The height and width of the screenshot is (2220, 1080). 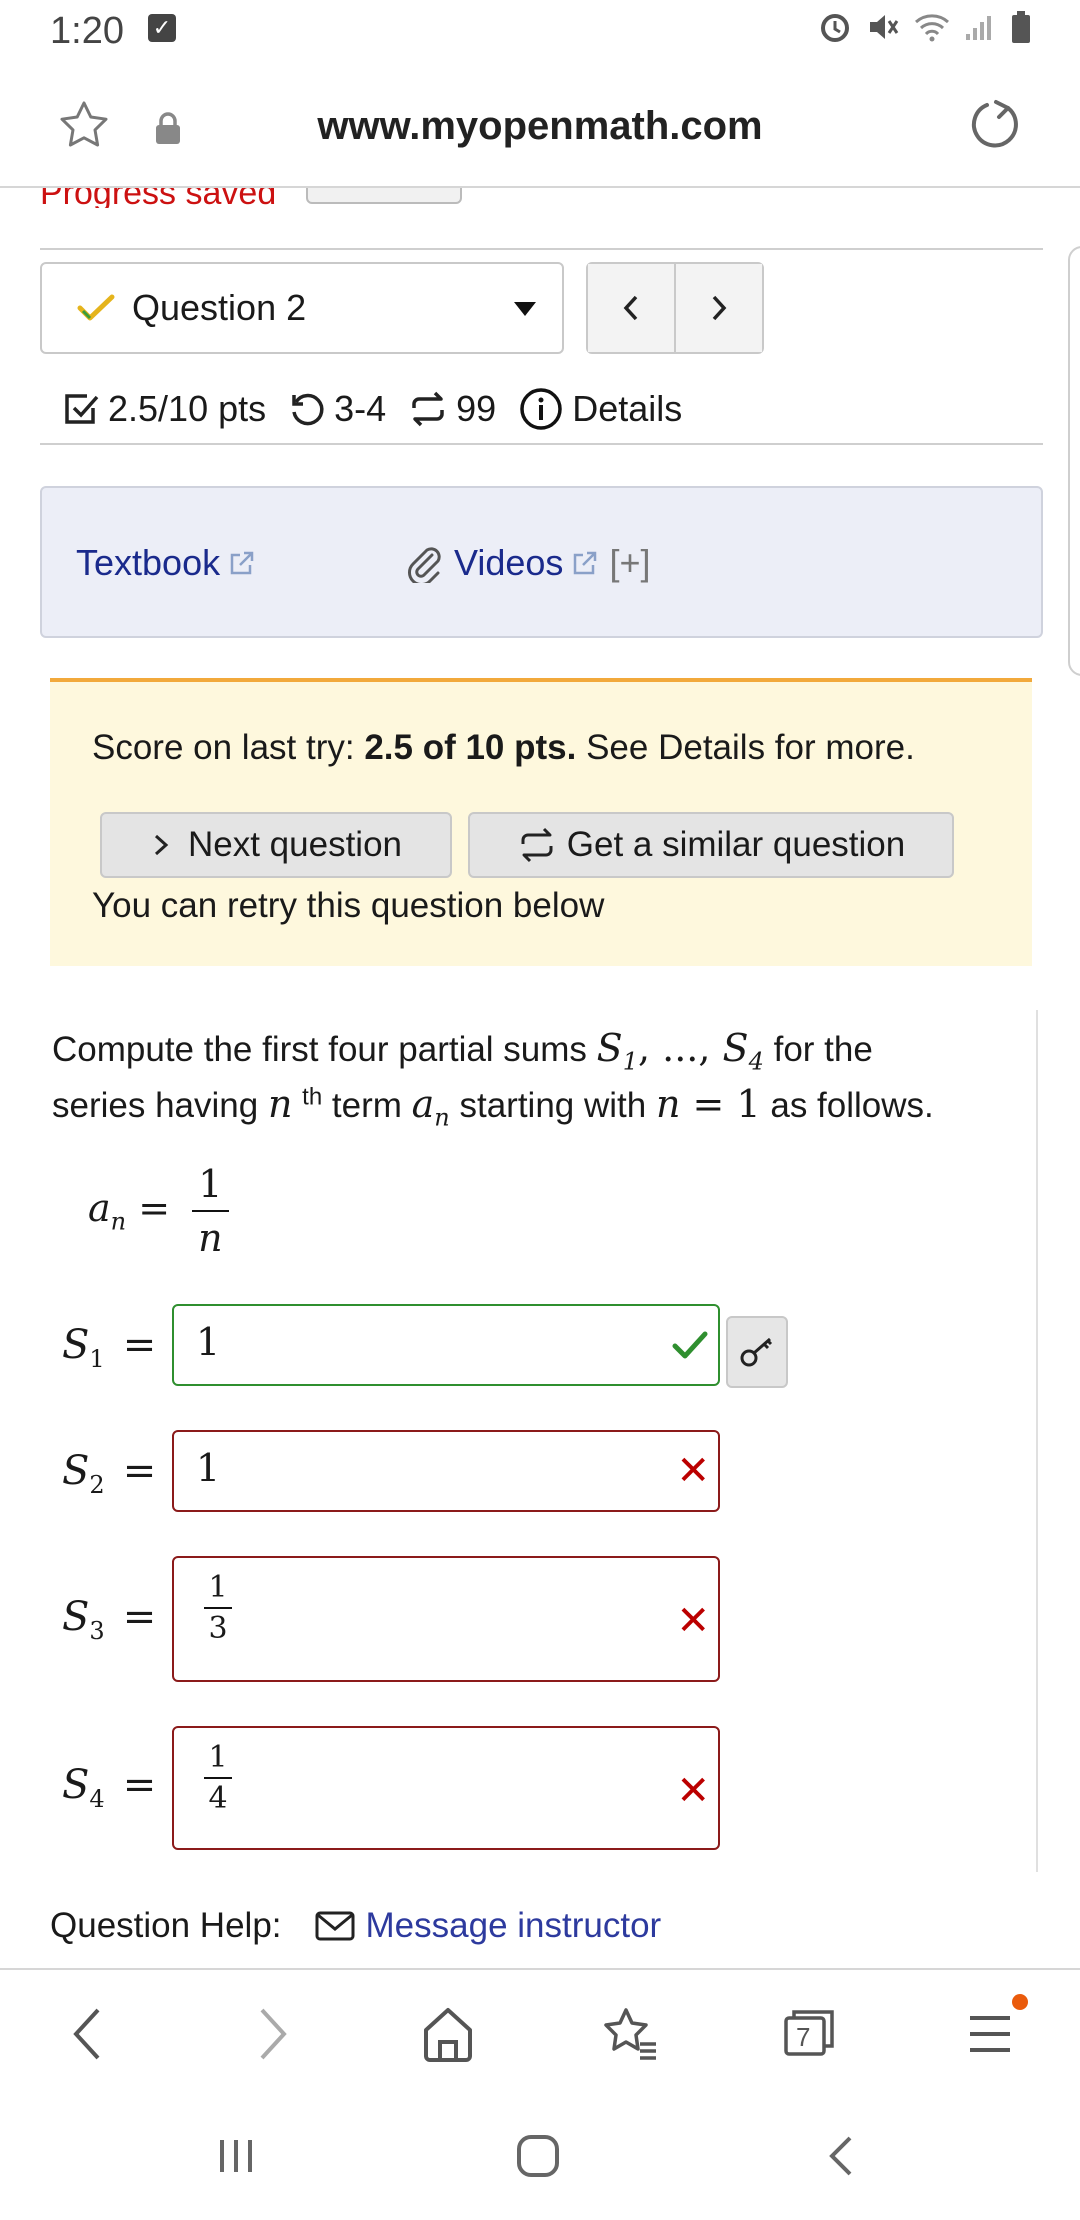 What do you see at coordinates (680, 1051) in the screenshot?
I see `math-s1-s4: S1, ..., S4` at bounding box center [680, 1051].